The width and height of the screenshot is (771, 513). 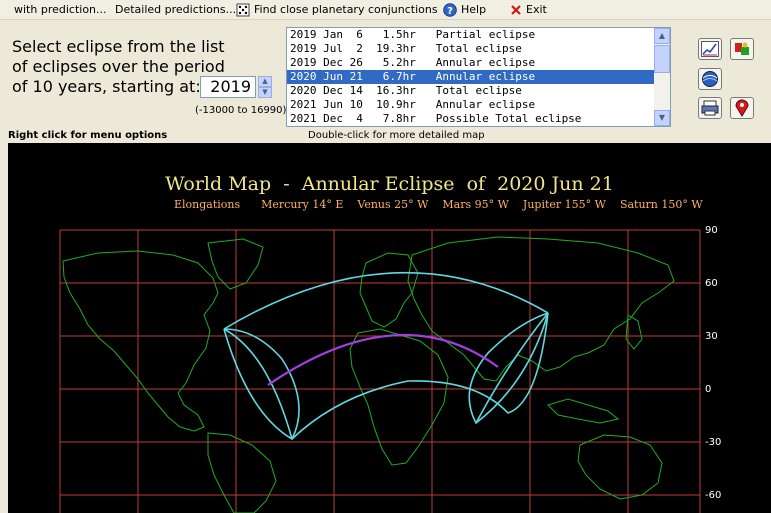 I want to click on menu-label: Exit, so click(x=536, y=9).